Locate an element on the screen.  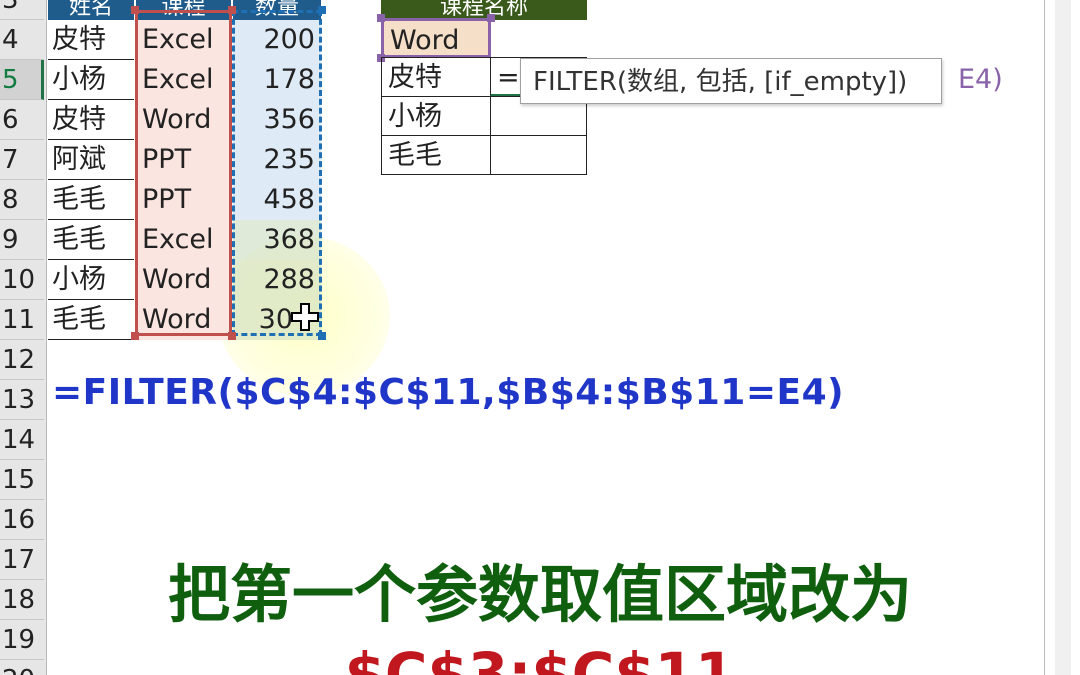
formula-tail-text: E4) is located at coordinates (980, 79).